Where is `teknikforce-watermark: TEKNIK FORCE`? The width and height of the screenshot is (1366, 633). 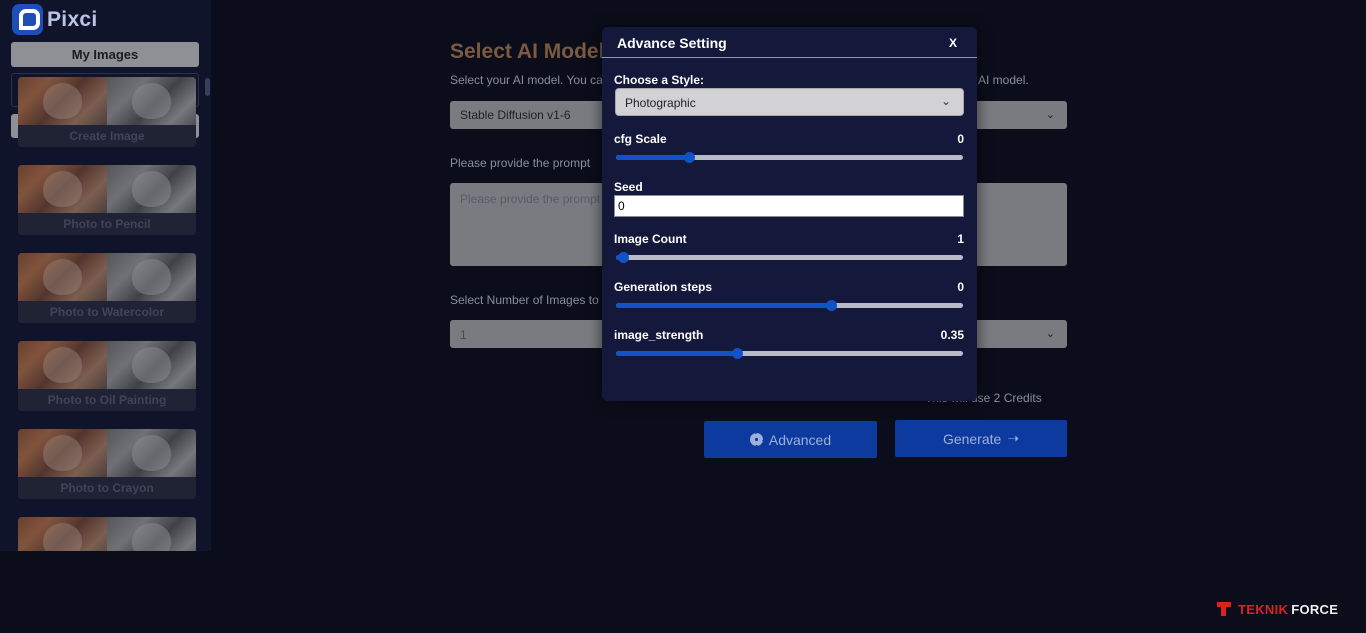 teknikforce-watermark: TEKNIK FORCE is located at coordinates (1277, 609).